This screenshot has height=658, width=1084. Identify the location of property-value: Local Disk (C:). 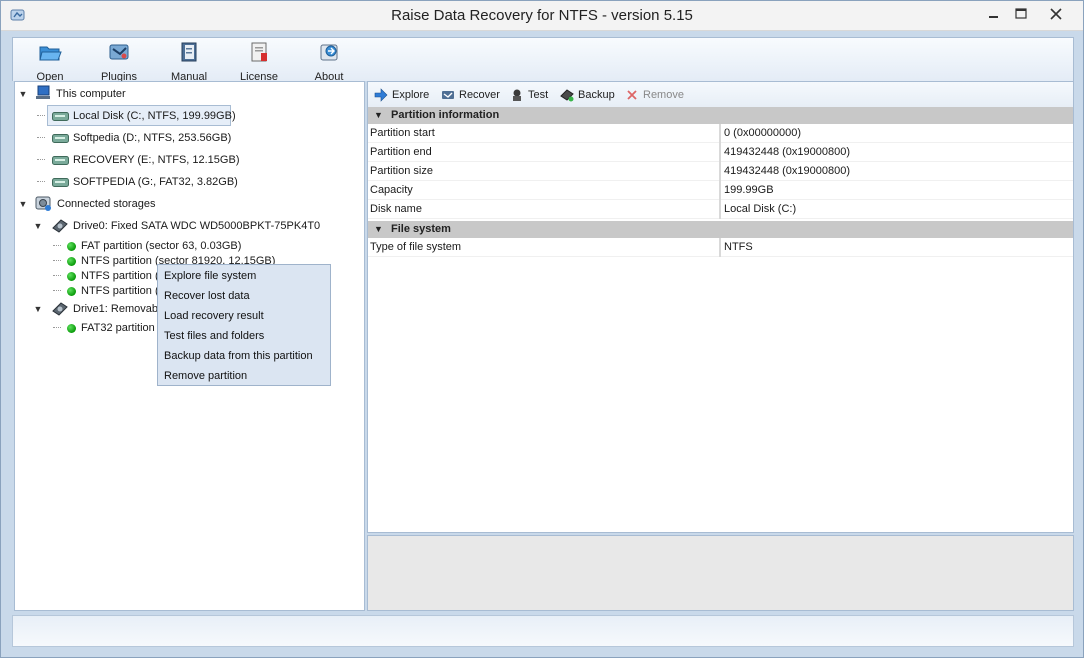
(760, 209).